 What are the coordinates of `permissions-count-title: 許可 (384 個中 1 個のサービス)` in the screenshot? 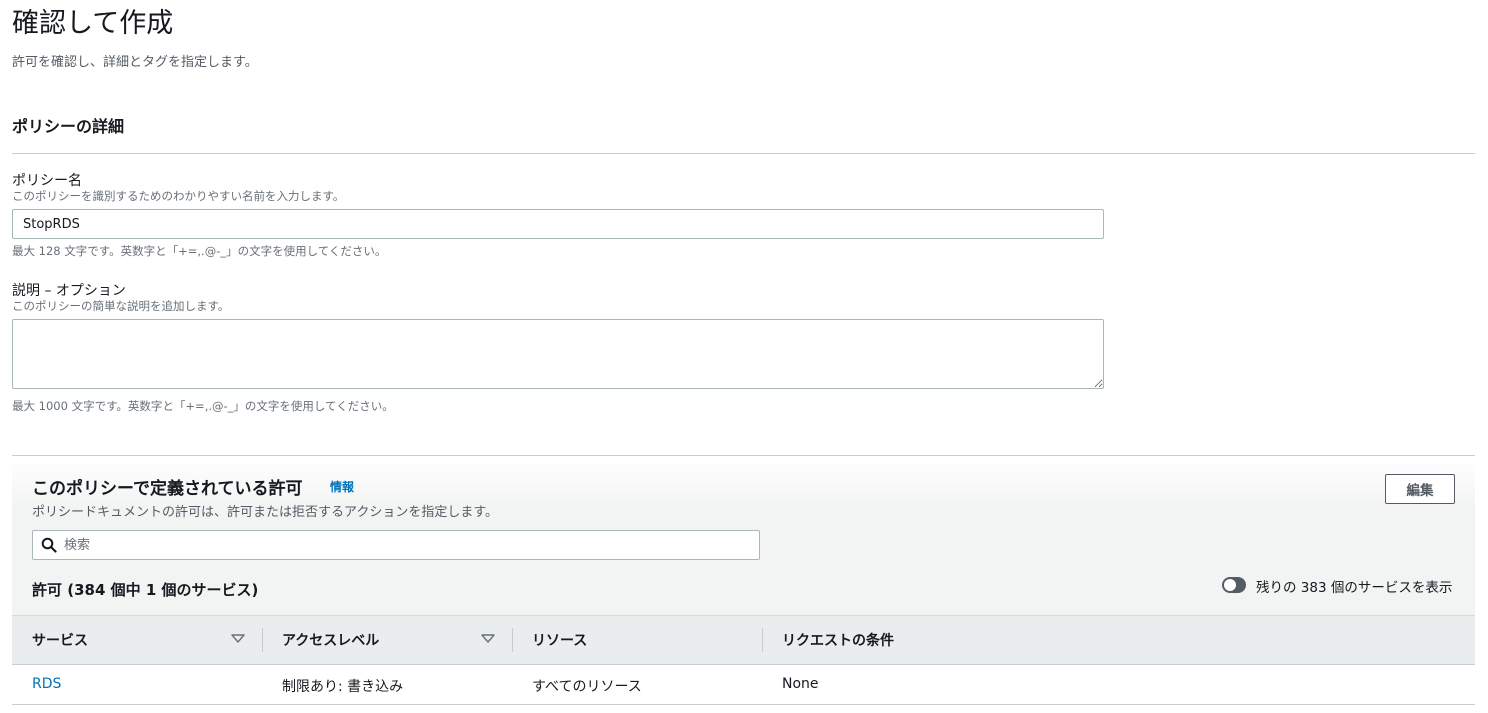 It's located at (145, 590).